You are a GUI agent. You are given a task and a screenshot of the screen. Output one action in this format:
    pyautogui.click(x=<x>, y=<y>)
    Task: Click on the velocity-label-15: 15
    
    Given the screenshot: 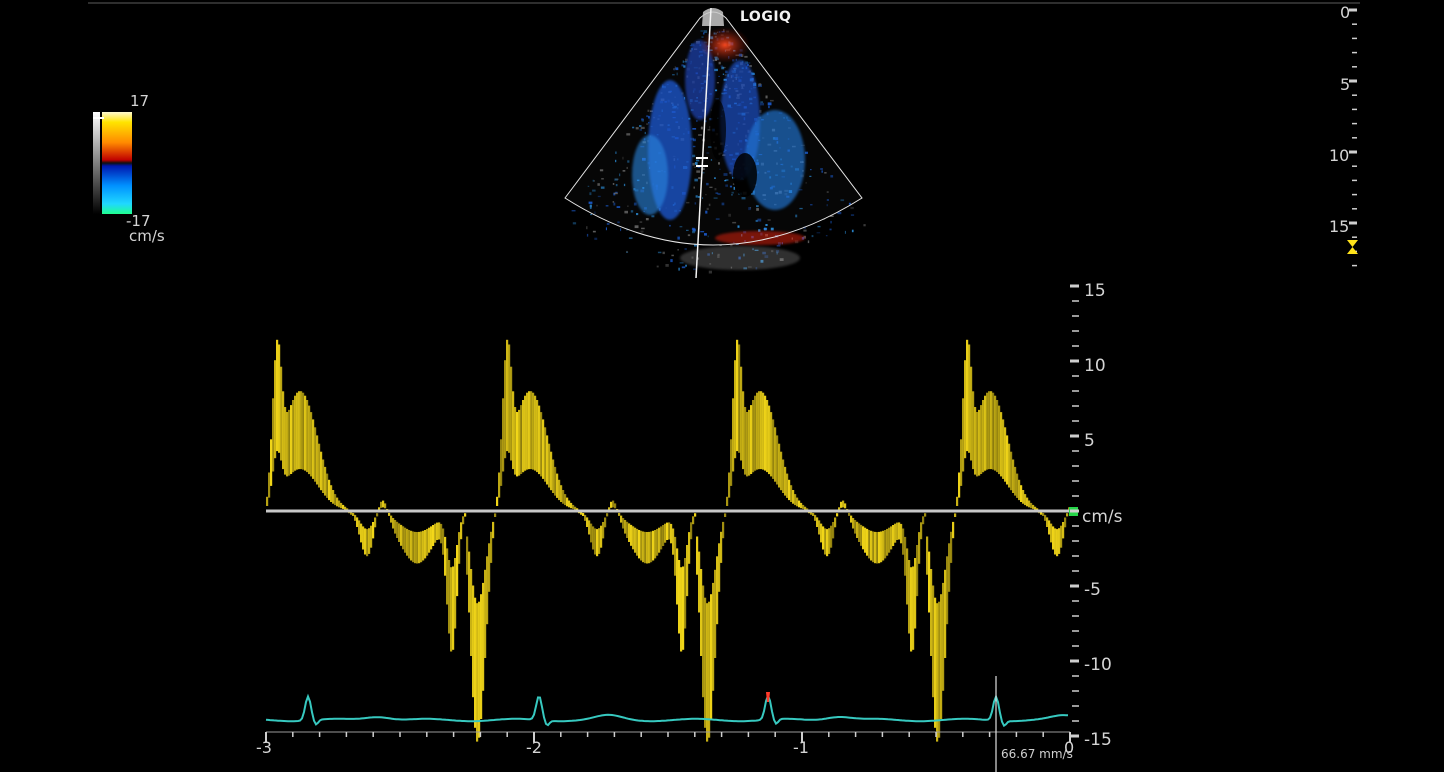 What is the action you would take?
    pyautogui.click(x=1095, y=291)
    